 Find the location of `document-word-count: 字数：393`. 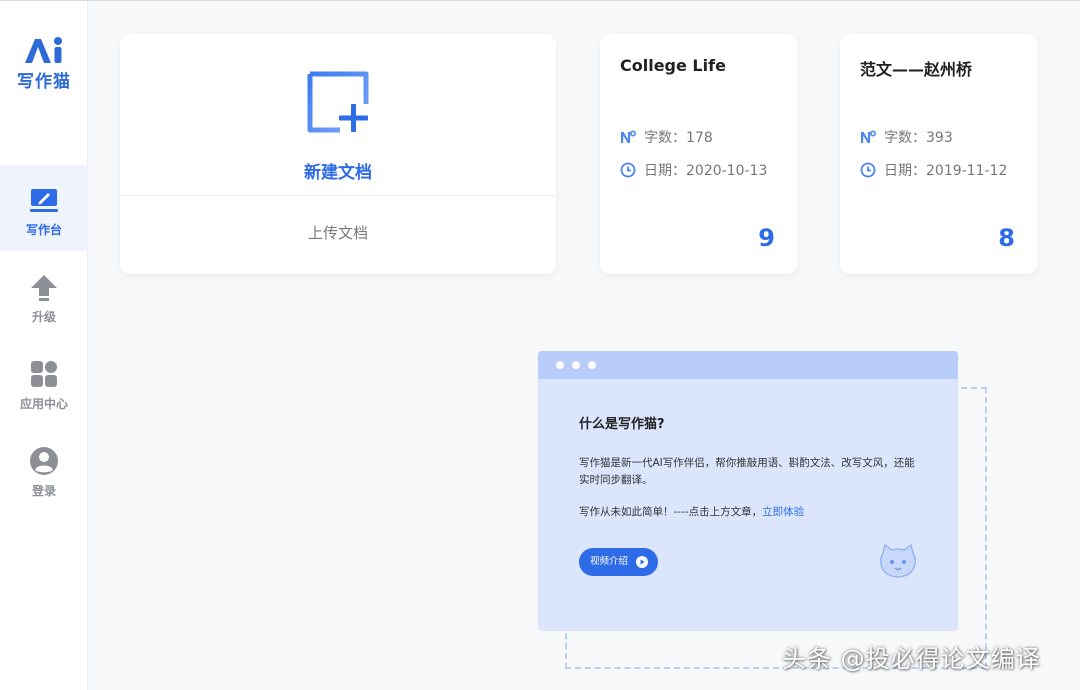

document-word-count: 字数：393 is located at coordinates (906, 137).